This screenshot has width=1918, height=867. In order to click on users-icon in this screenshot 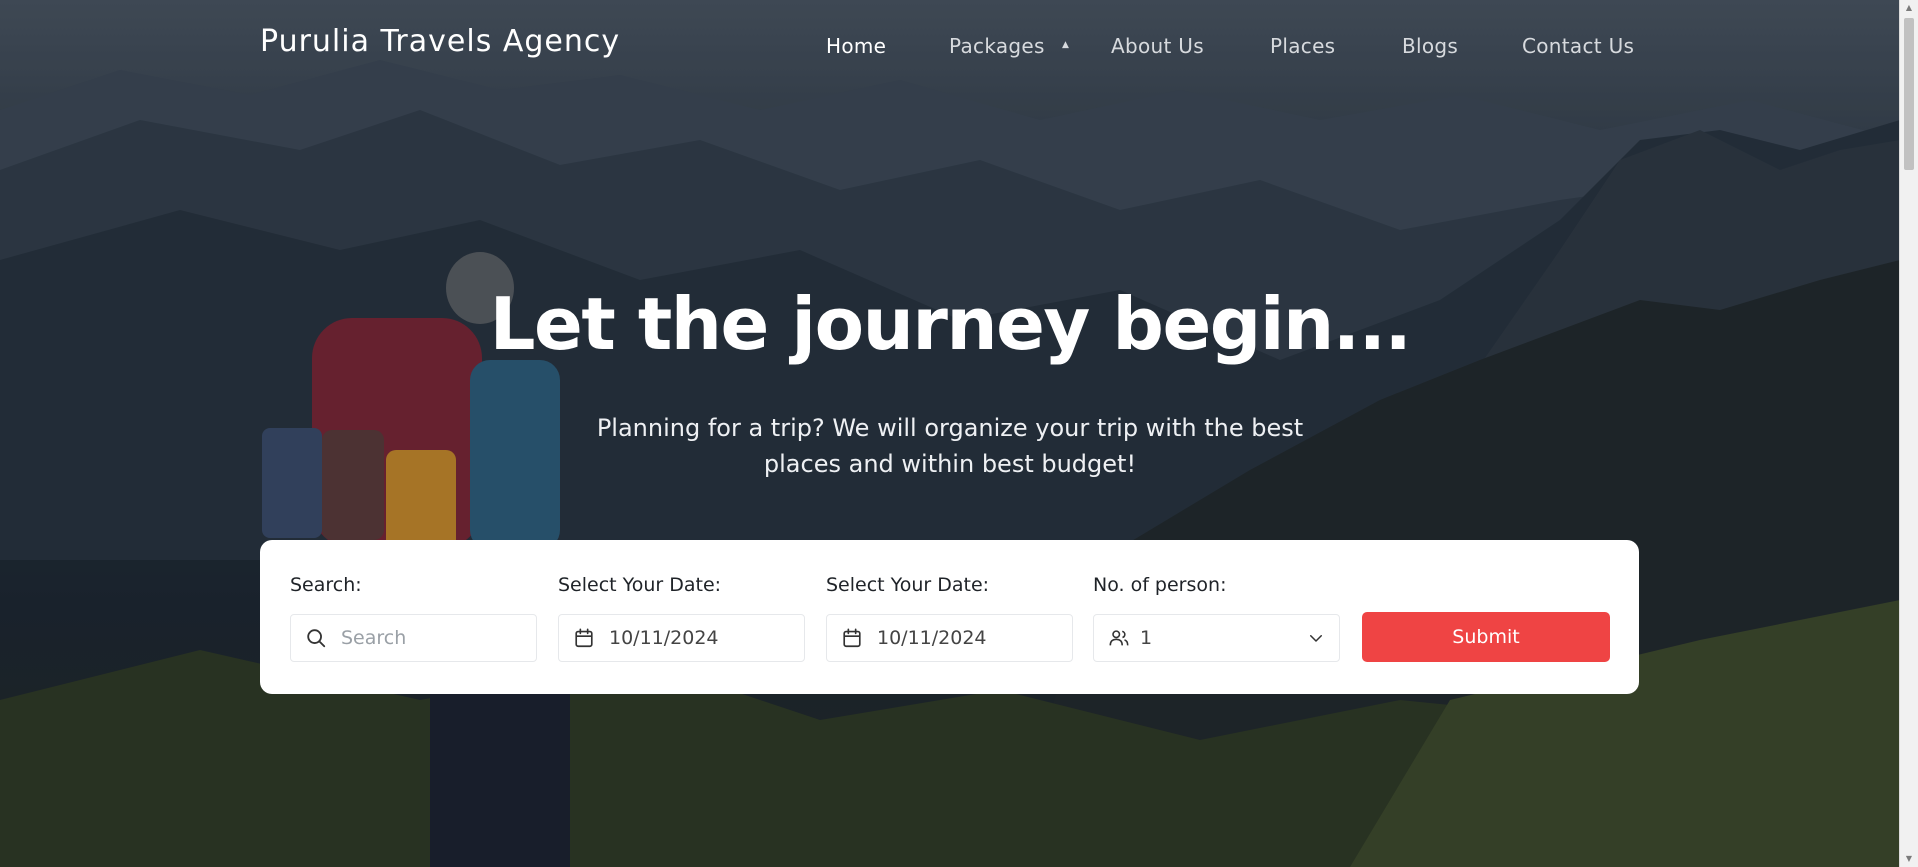, I will do `click(1119, 638)`.